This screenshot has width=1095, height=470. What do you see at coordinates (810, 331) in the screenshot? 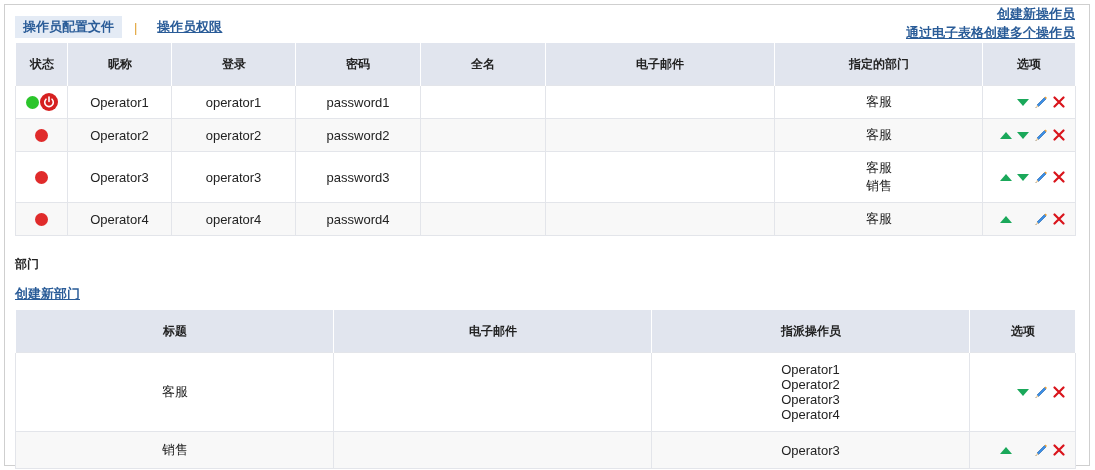
I see `column-header: 指派操作员` at bounding box center [810, 331].